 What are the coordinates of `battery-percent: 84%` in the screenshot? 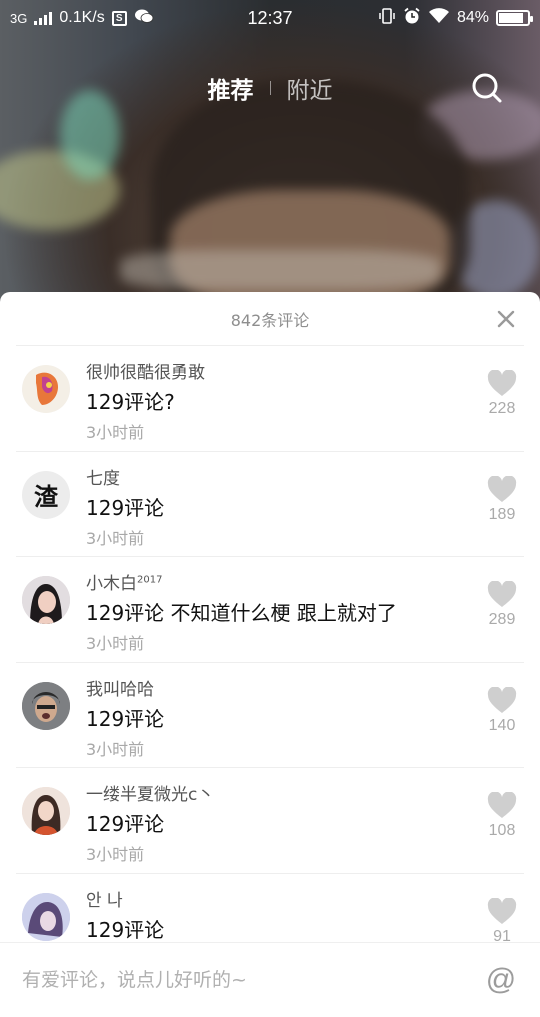 It's located at (472, 17).